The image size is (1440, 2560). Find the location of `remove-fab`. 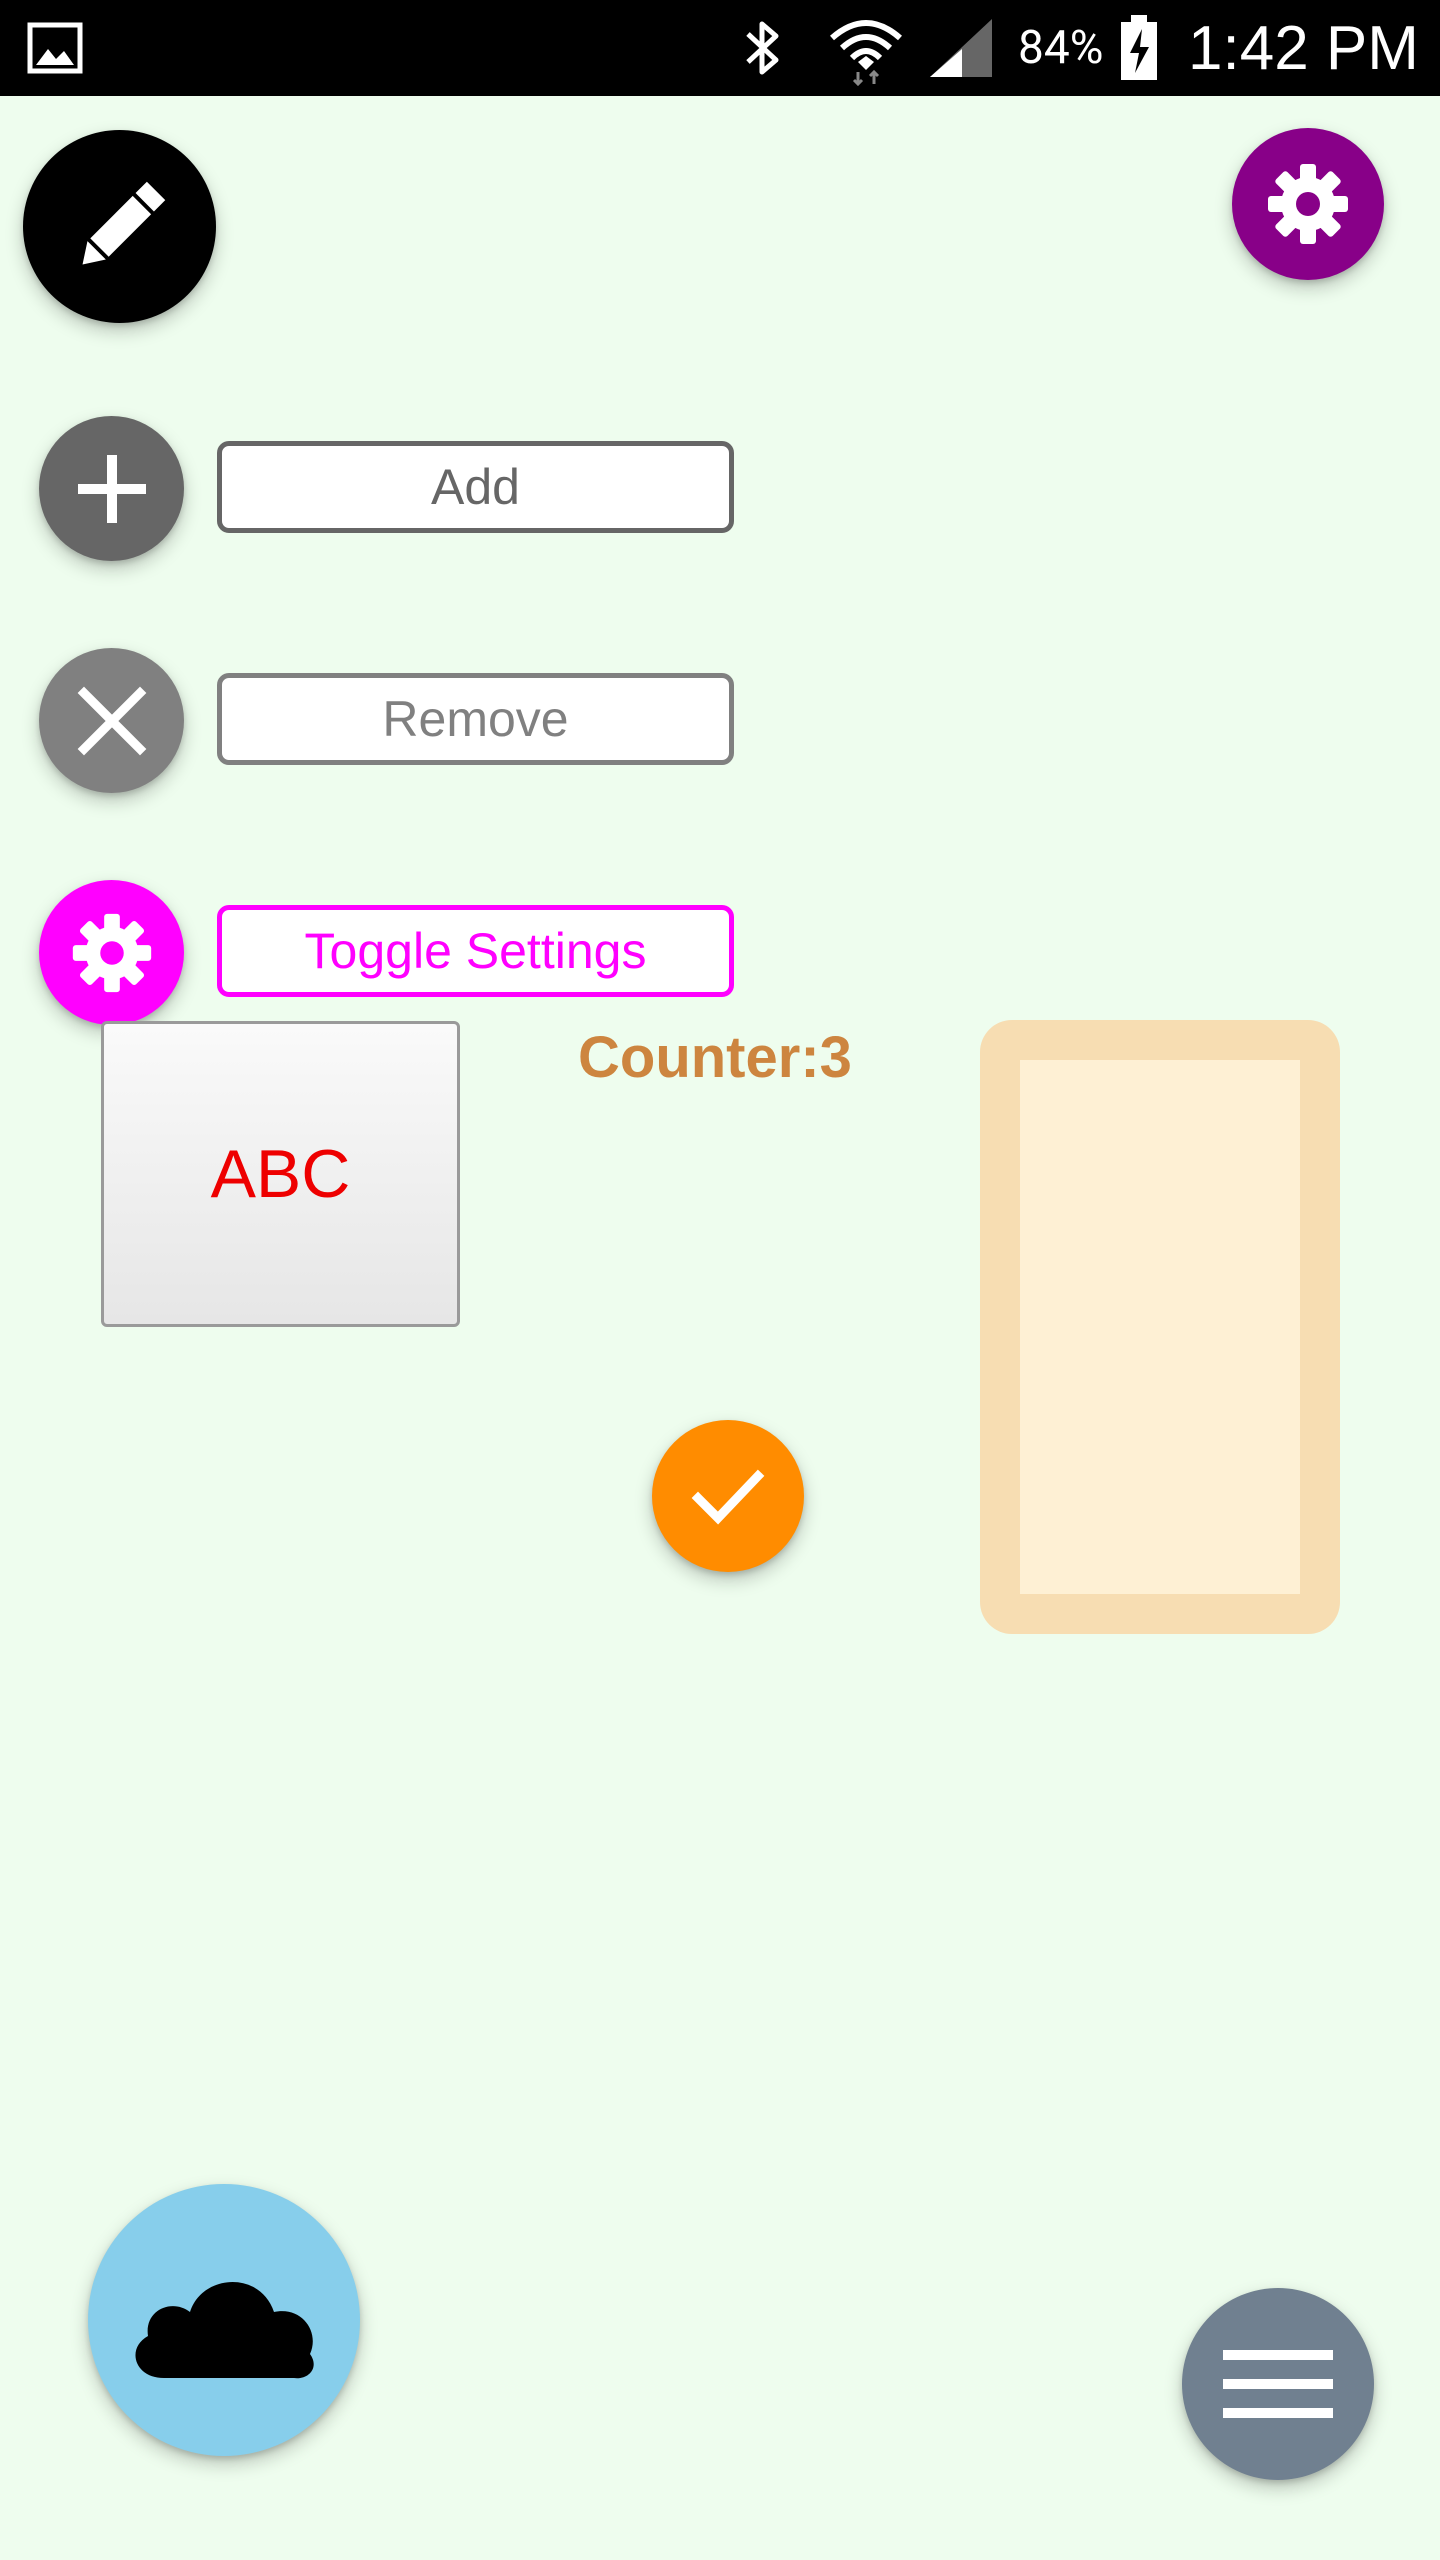

remove-fab is located at coordinates (111, 720).